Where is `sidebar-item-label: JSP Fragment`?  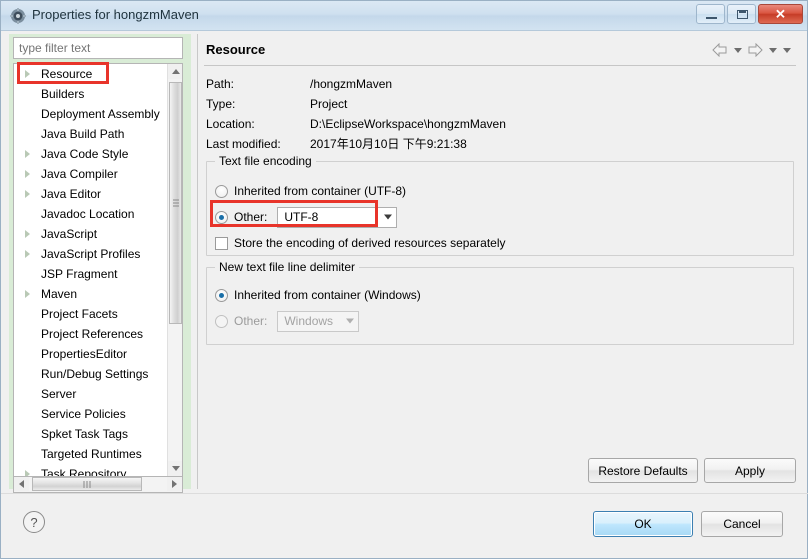
sidebar-item-label: JSP Fragment is located at coordinates (79, 274).